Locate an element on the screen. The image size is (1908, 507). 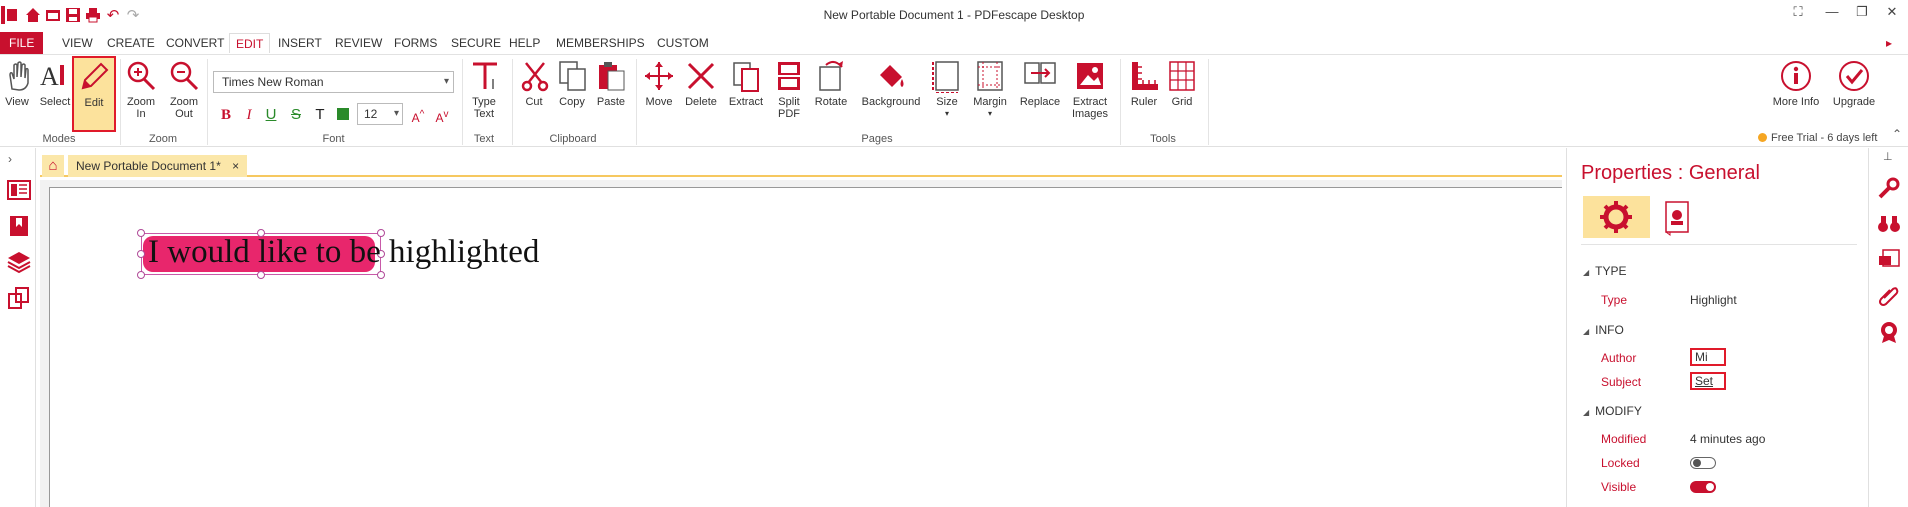
hand-icon is located at coordinates (17, 76).